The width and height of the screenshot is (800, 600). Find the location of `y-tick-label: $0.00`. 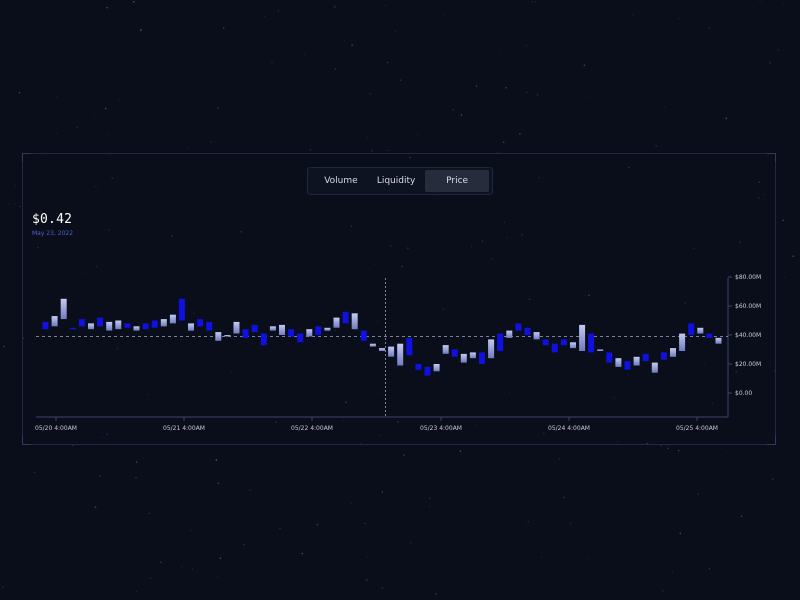

y-tick-label: $0.00 is located at coordinates (743, 393).